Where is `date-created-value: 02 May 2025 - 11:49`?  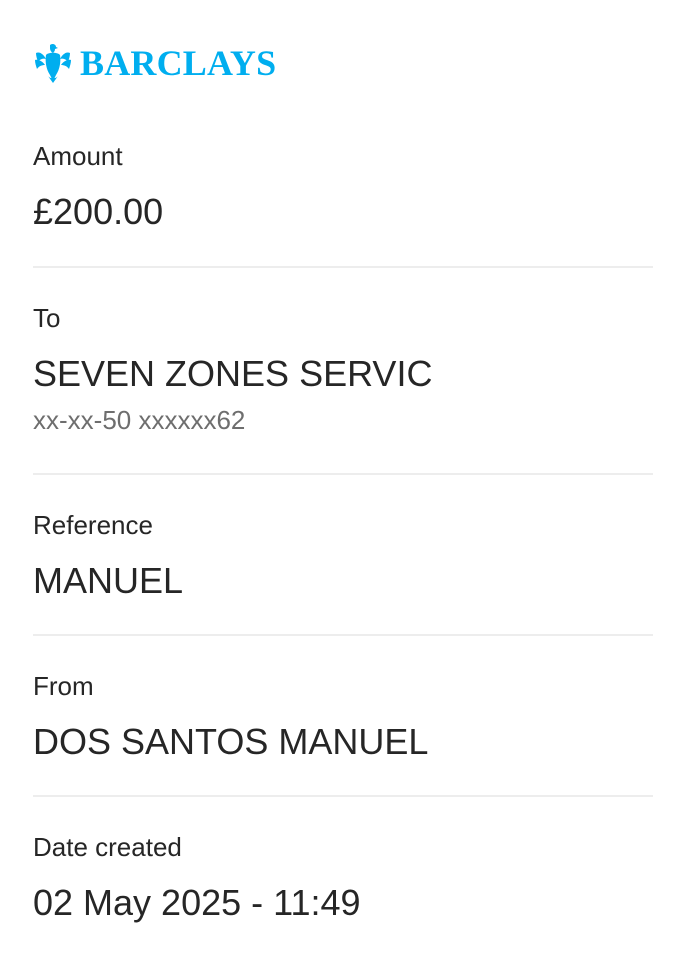
date-created-value: 02 May 2025 - 11:49 is located at coordinates (197, 902).